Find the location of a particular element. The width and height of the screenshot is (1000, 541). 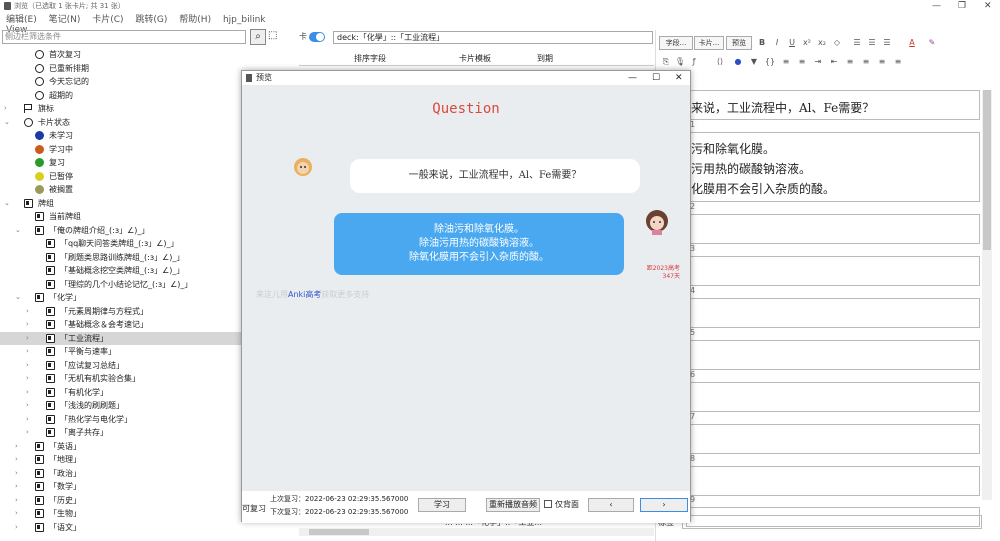

sidebar-item: 「基础概念挖空类牌组_(:з」∠)_」 is located at coordinates (120, 271).